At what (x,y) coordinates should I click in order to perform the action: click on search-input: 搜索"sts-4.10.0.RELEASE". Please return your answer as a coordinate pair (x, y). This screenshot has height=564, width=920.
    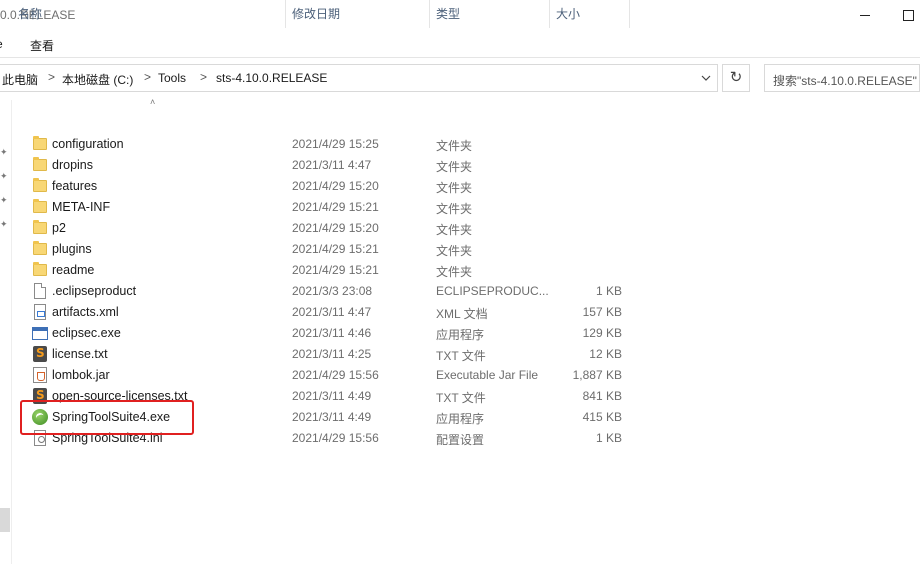
    Looking at the image, I should click on (842, 78).